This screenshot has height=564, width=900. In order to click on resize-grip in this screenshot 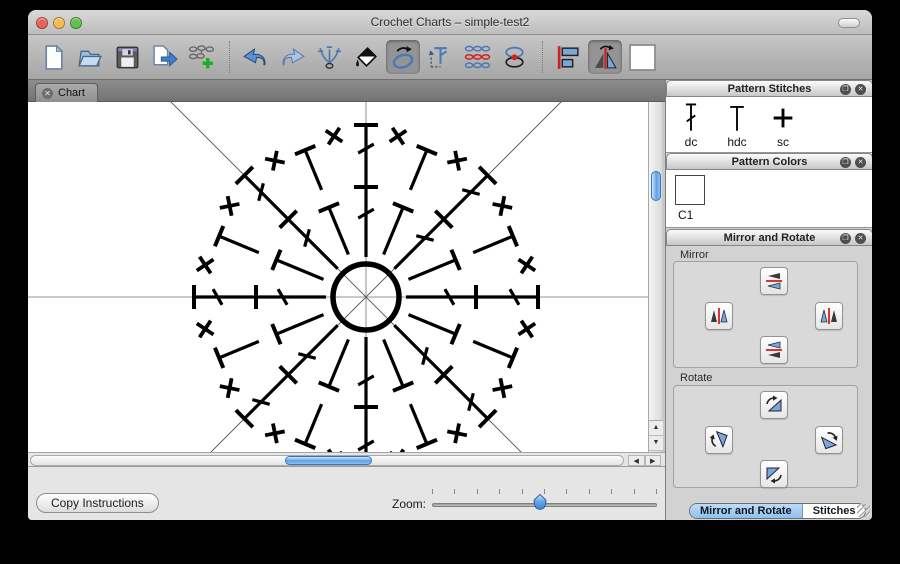, I will do `click(863, 510)`.